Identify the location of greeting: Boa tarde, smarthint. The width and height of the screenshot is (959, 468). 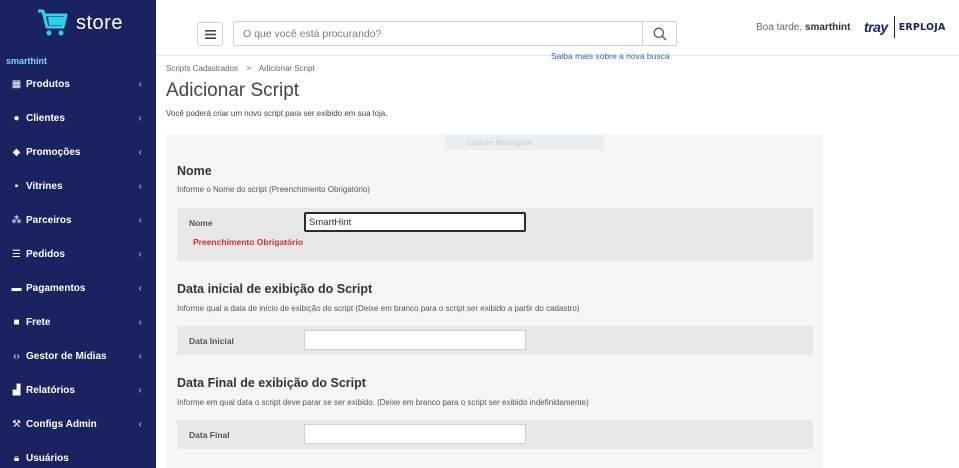
(803, 27).